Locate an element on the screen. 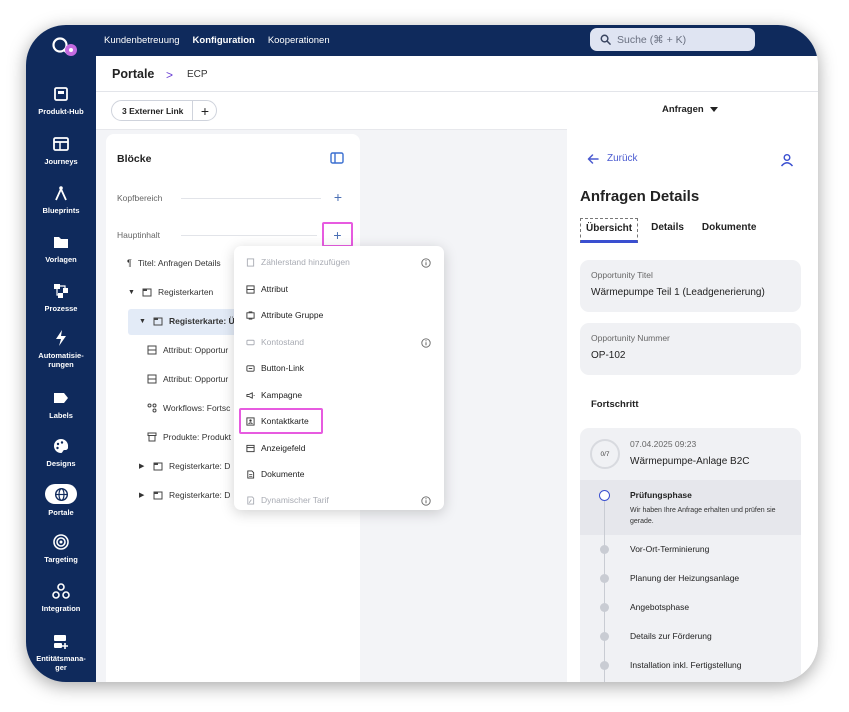  page-select-dropdown: Anfragen is located at coordinates (690, 109).